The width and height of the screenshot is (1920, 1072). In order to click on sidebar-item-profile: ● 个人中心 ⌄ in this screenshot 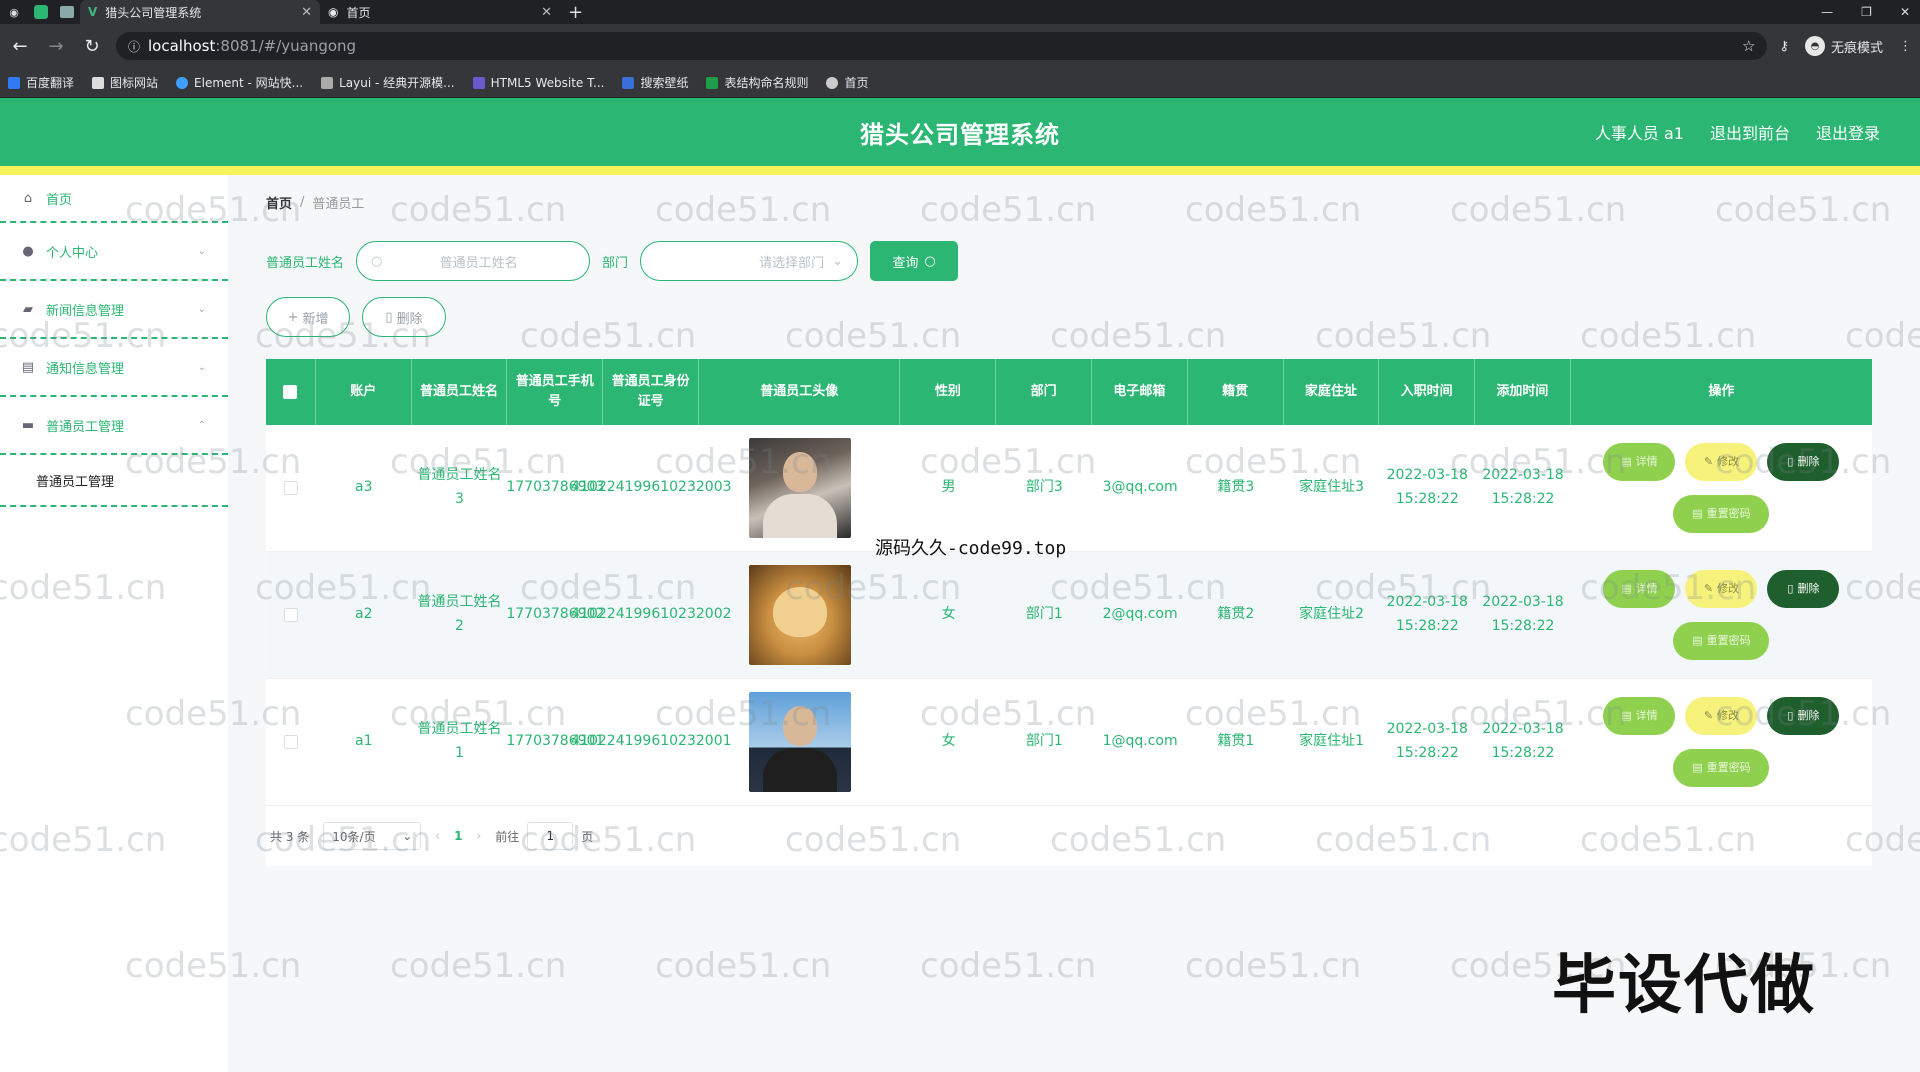, I will do `click(114, 252)`.